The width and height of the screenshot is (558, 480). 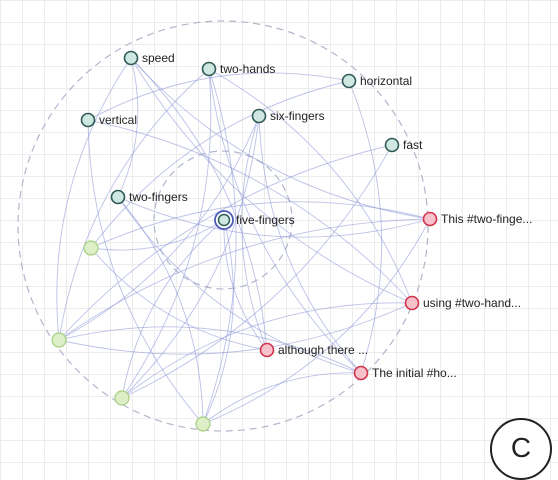 What do you see at coordinates (413, 145) in the screenshot?
I see `node-label: fast` at bounding box center [413, 145].